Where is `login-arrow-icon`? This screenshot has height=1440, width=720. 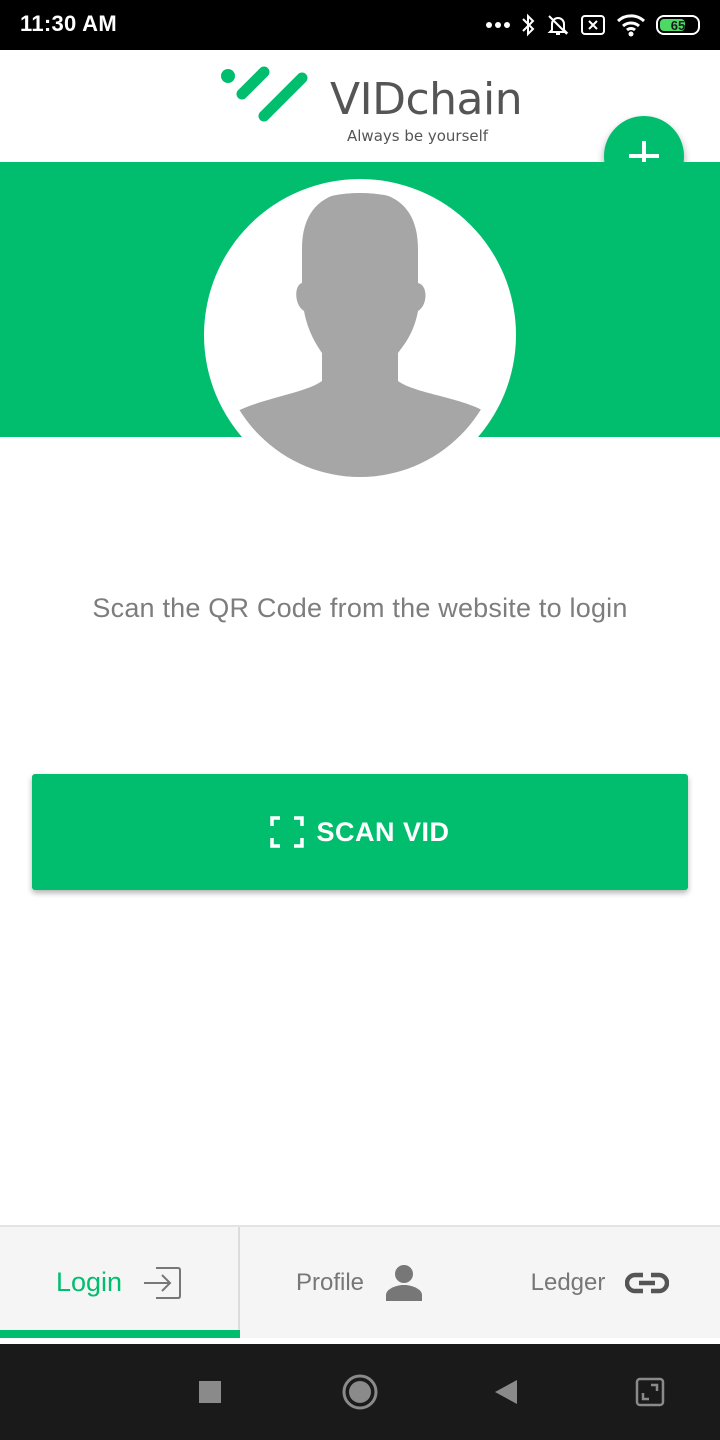
login-arrow-icon is located at coordinates (163, 1282).